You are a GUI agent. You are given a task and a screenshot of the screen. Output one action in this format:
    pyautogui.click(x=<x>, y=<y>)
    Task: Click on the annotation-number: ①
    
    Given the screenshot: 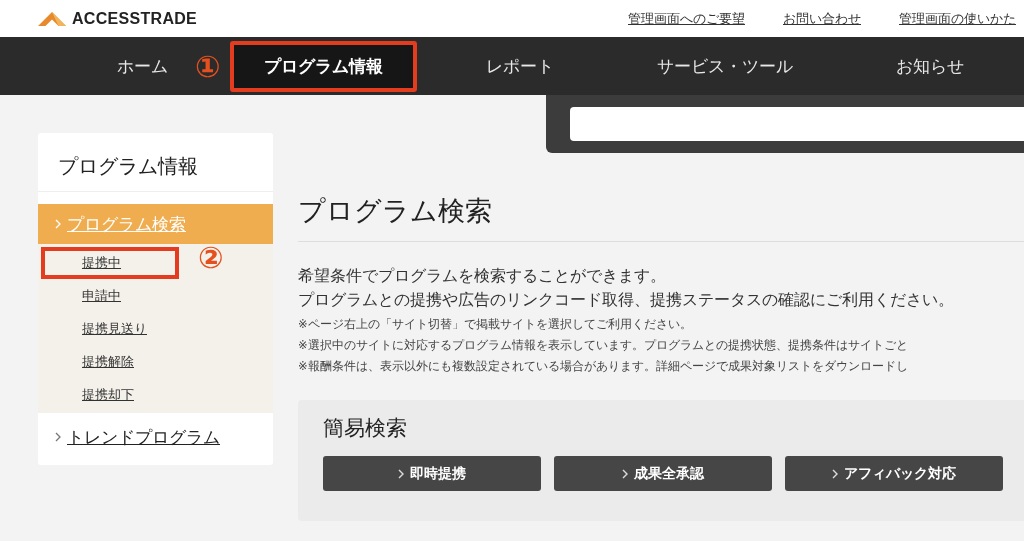 What is the action you would take?
    pyautogui.click(x=208, y=66)
    